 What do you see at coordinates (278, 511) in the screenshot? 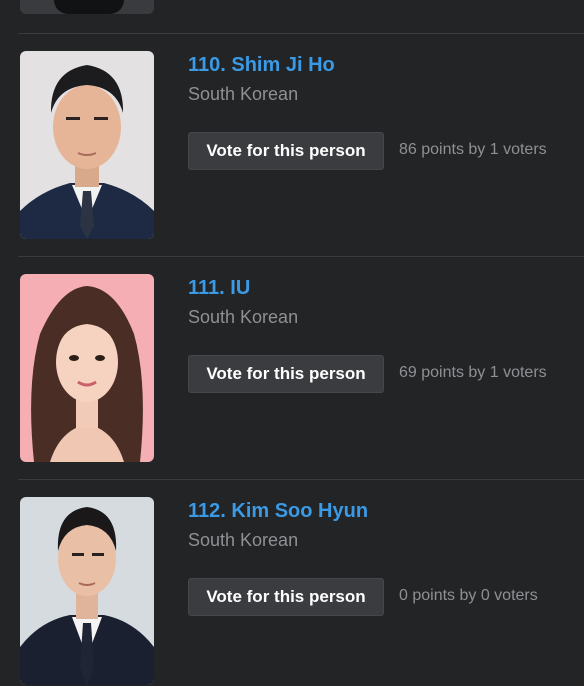
I see `person-name-link: 112. Kim Soo Hyun` at bounding box center [278, 511].